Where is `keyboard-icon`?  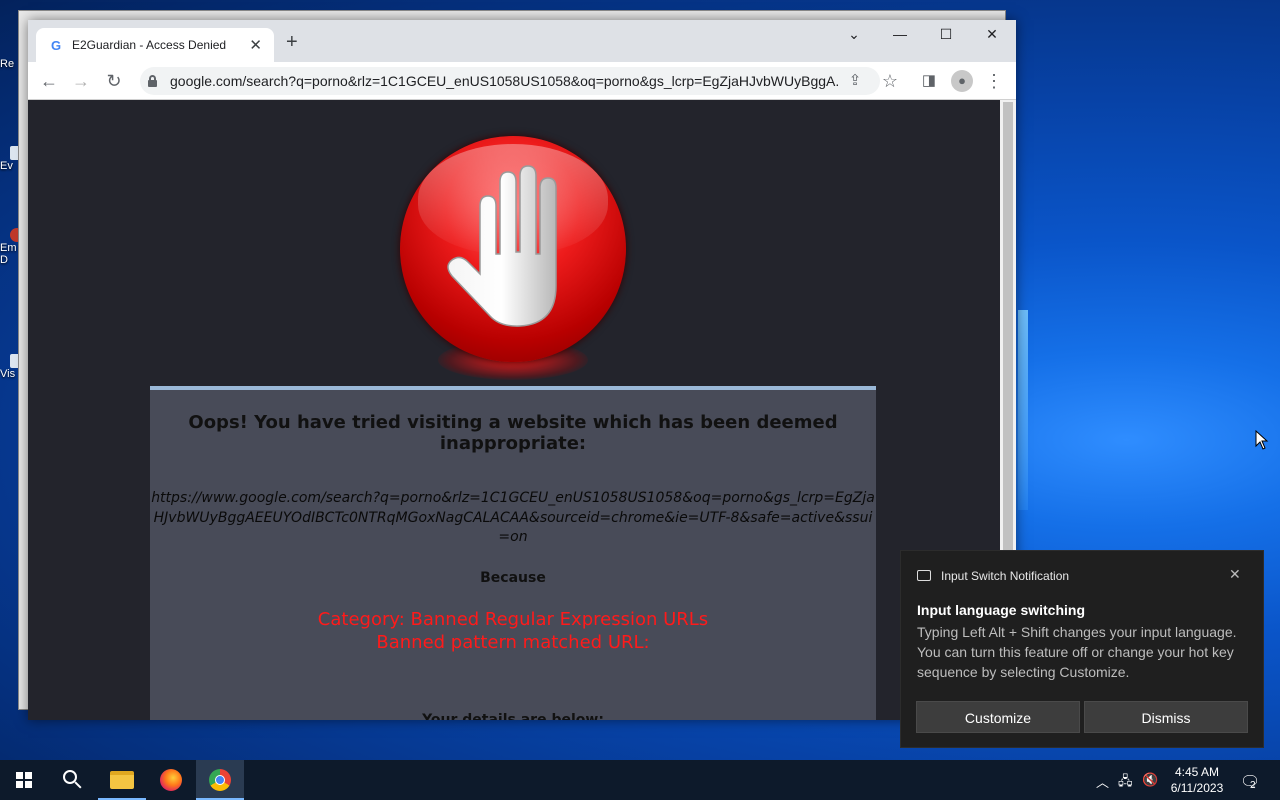
keyboard-icon is located at coordinates (924, 575).